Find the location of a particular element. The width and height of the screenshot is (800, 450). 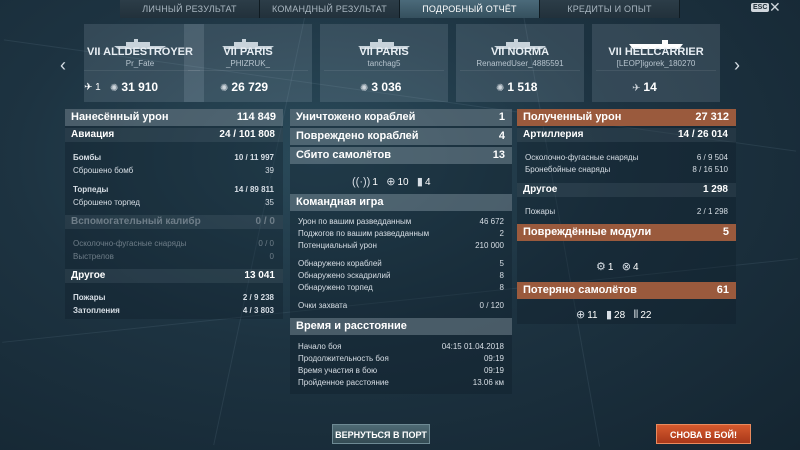

player-name: _PHIZRUK_ is located at coordinates (247, 63).